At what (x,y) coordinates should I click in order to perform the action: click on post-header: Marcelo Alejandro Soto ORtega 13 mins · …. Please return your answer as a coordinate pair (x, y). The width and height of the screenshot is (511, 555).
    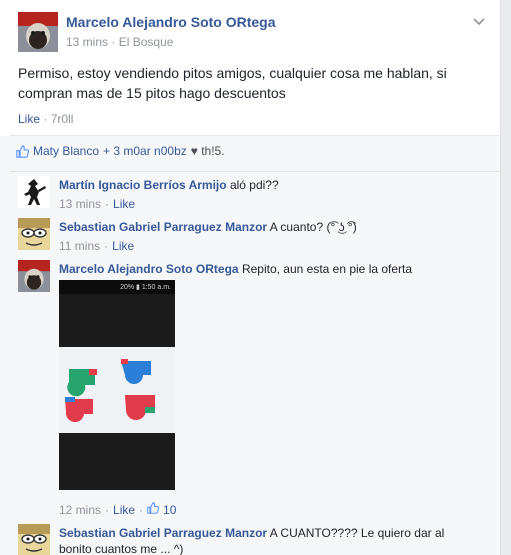
    Looking at the image, I should click on (254, 32).